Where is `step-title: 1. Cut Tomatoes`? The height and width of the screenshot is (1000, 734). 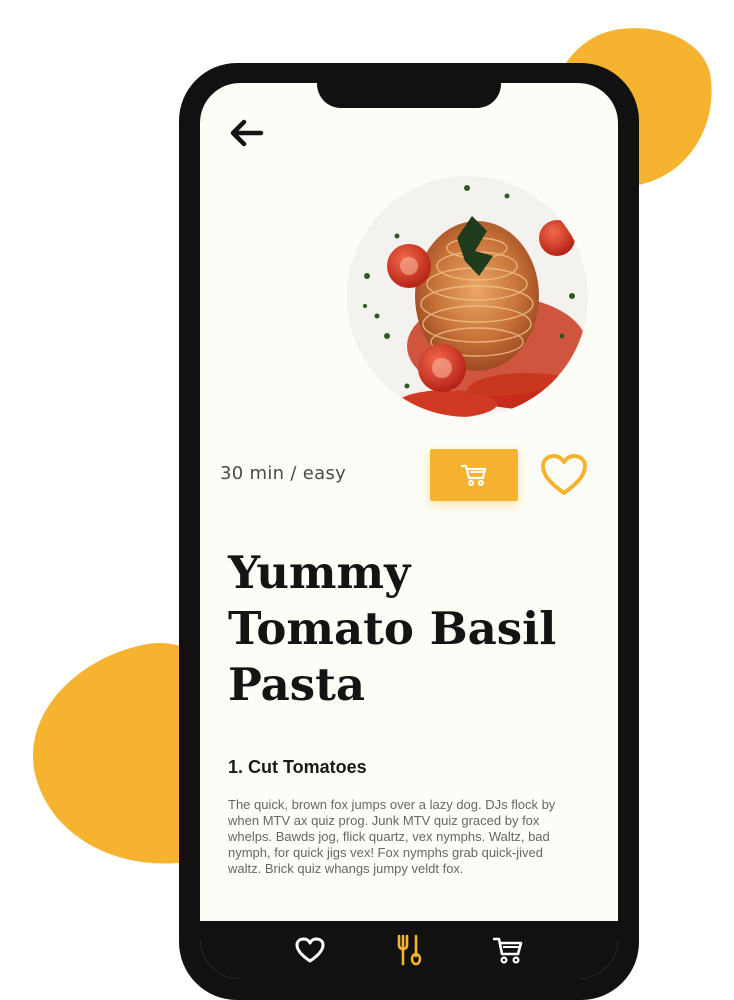 step-title: 1. Cut Tomatoes is located at coordinates (297, 767).